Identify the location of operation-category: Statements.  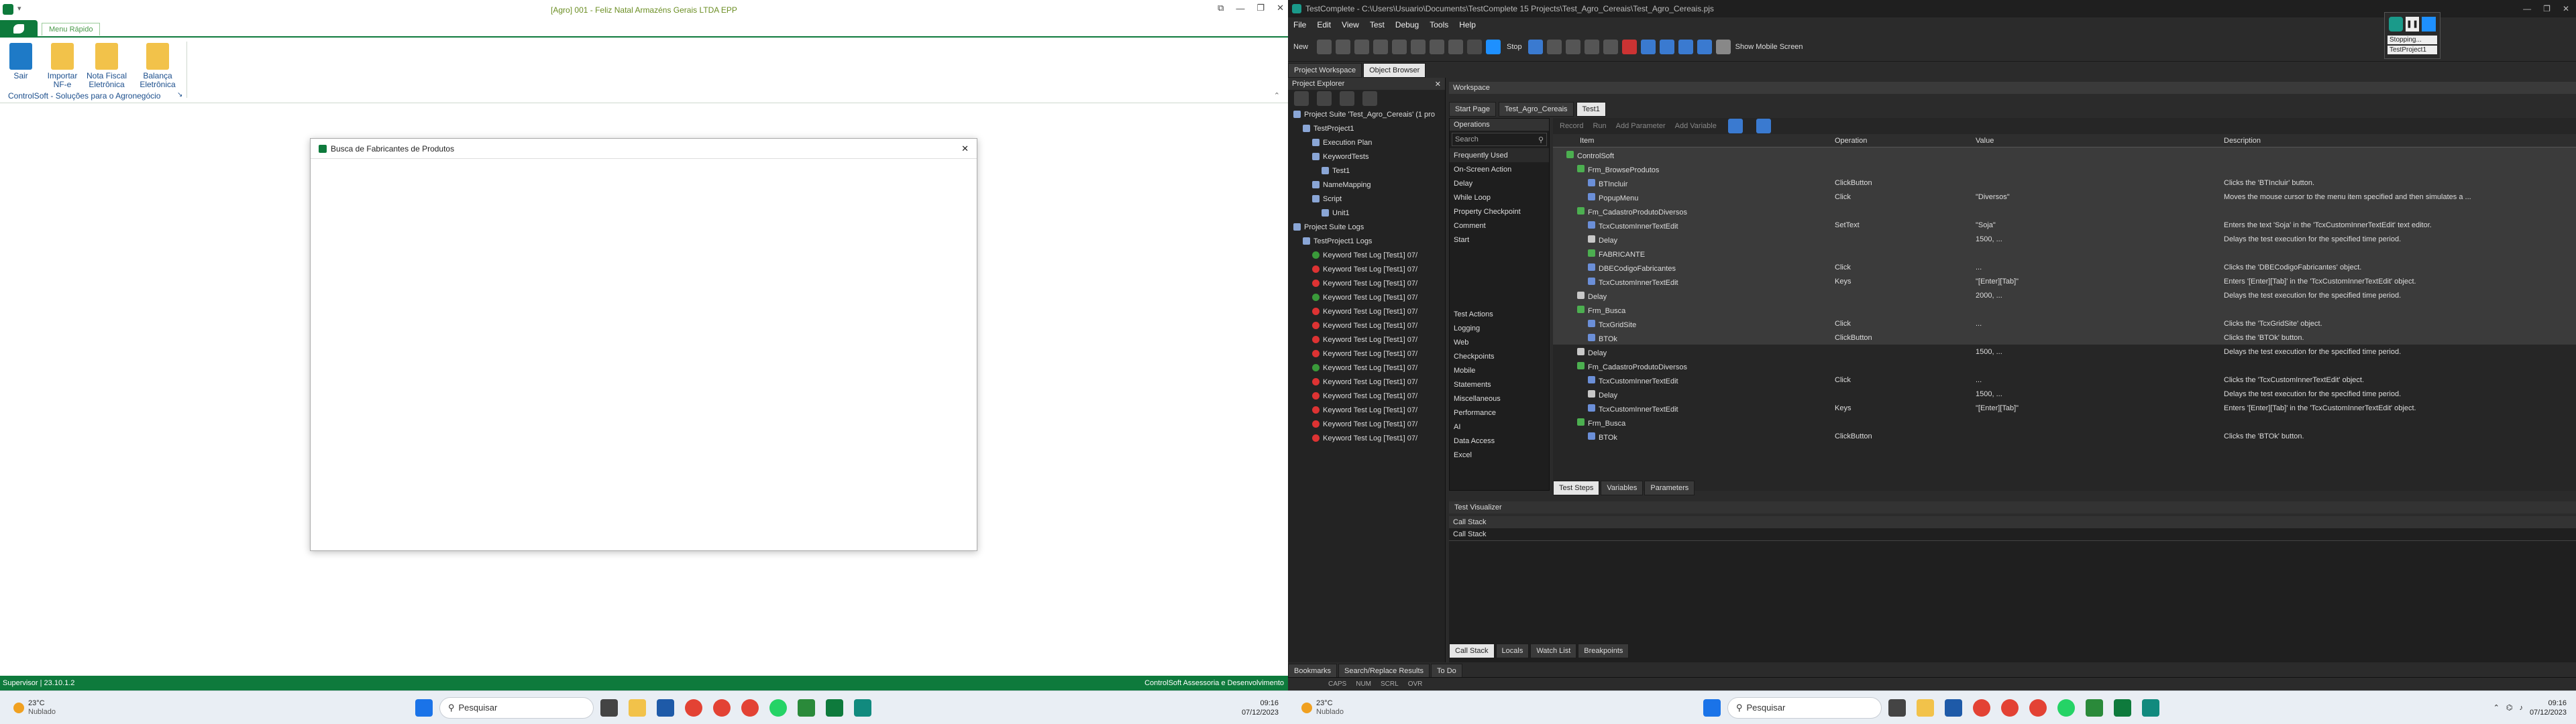
(1499, 384).